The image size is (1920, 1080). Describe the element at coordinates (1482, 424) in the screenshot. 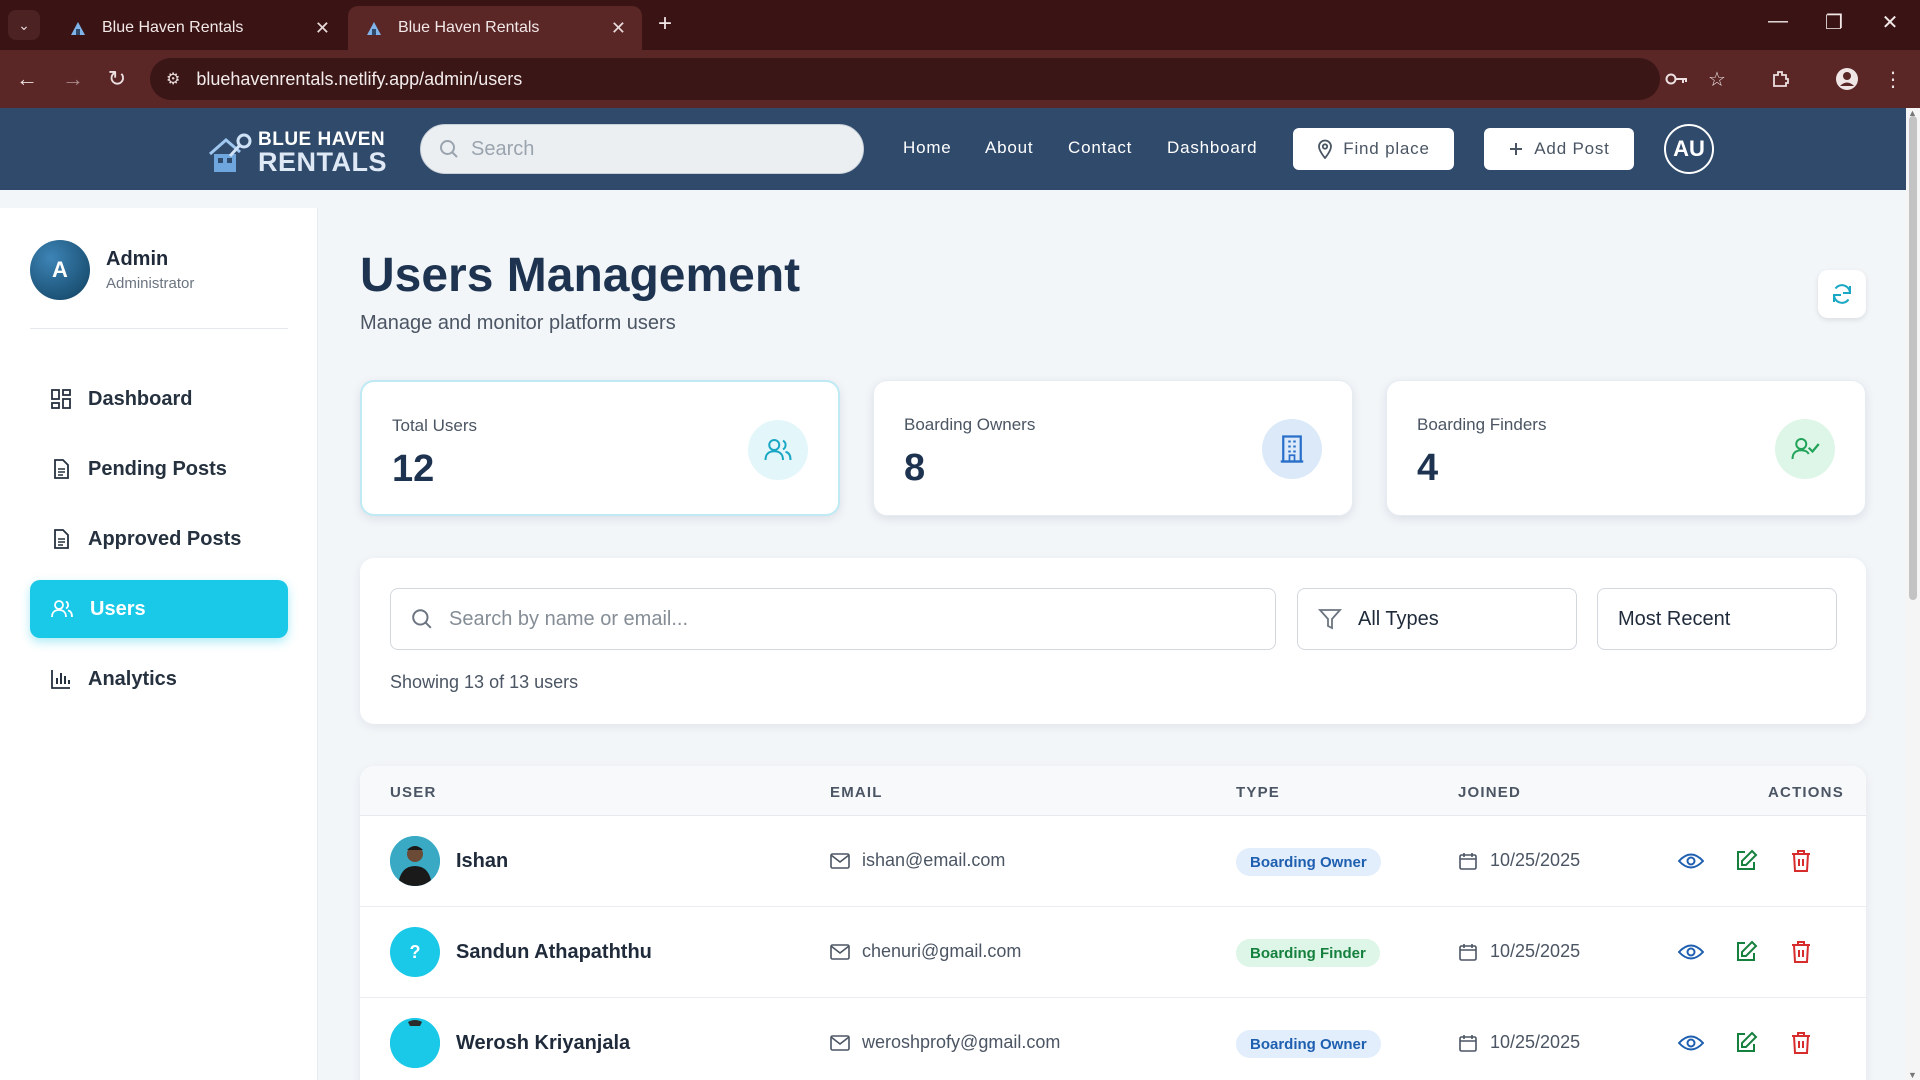

I see `stat-label: Boarding Finders` at that location.